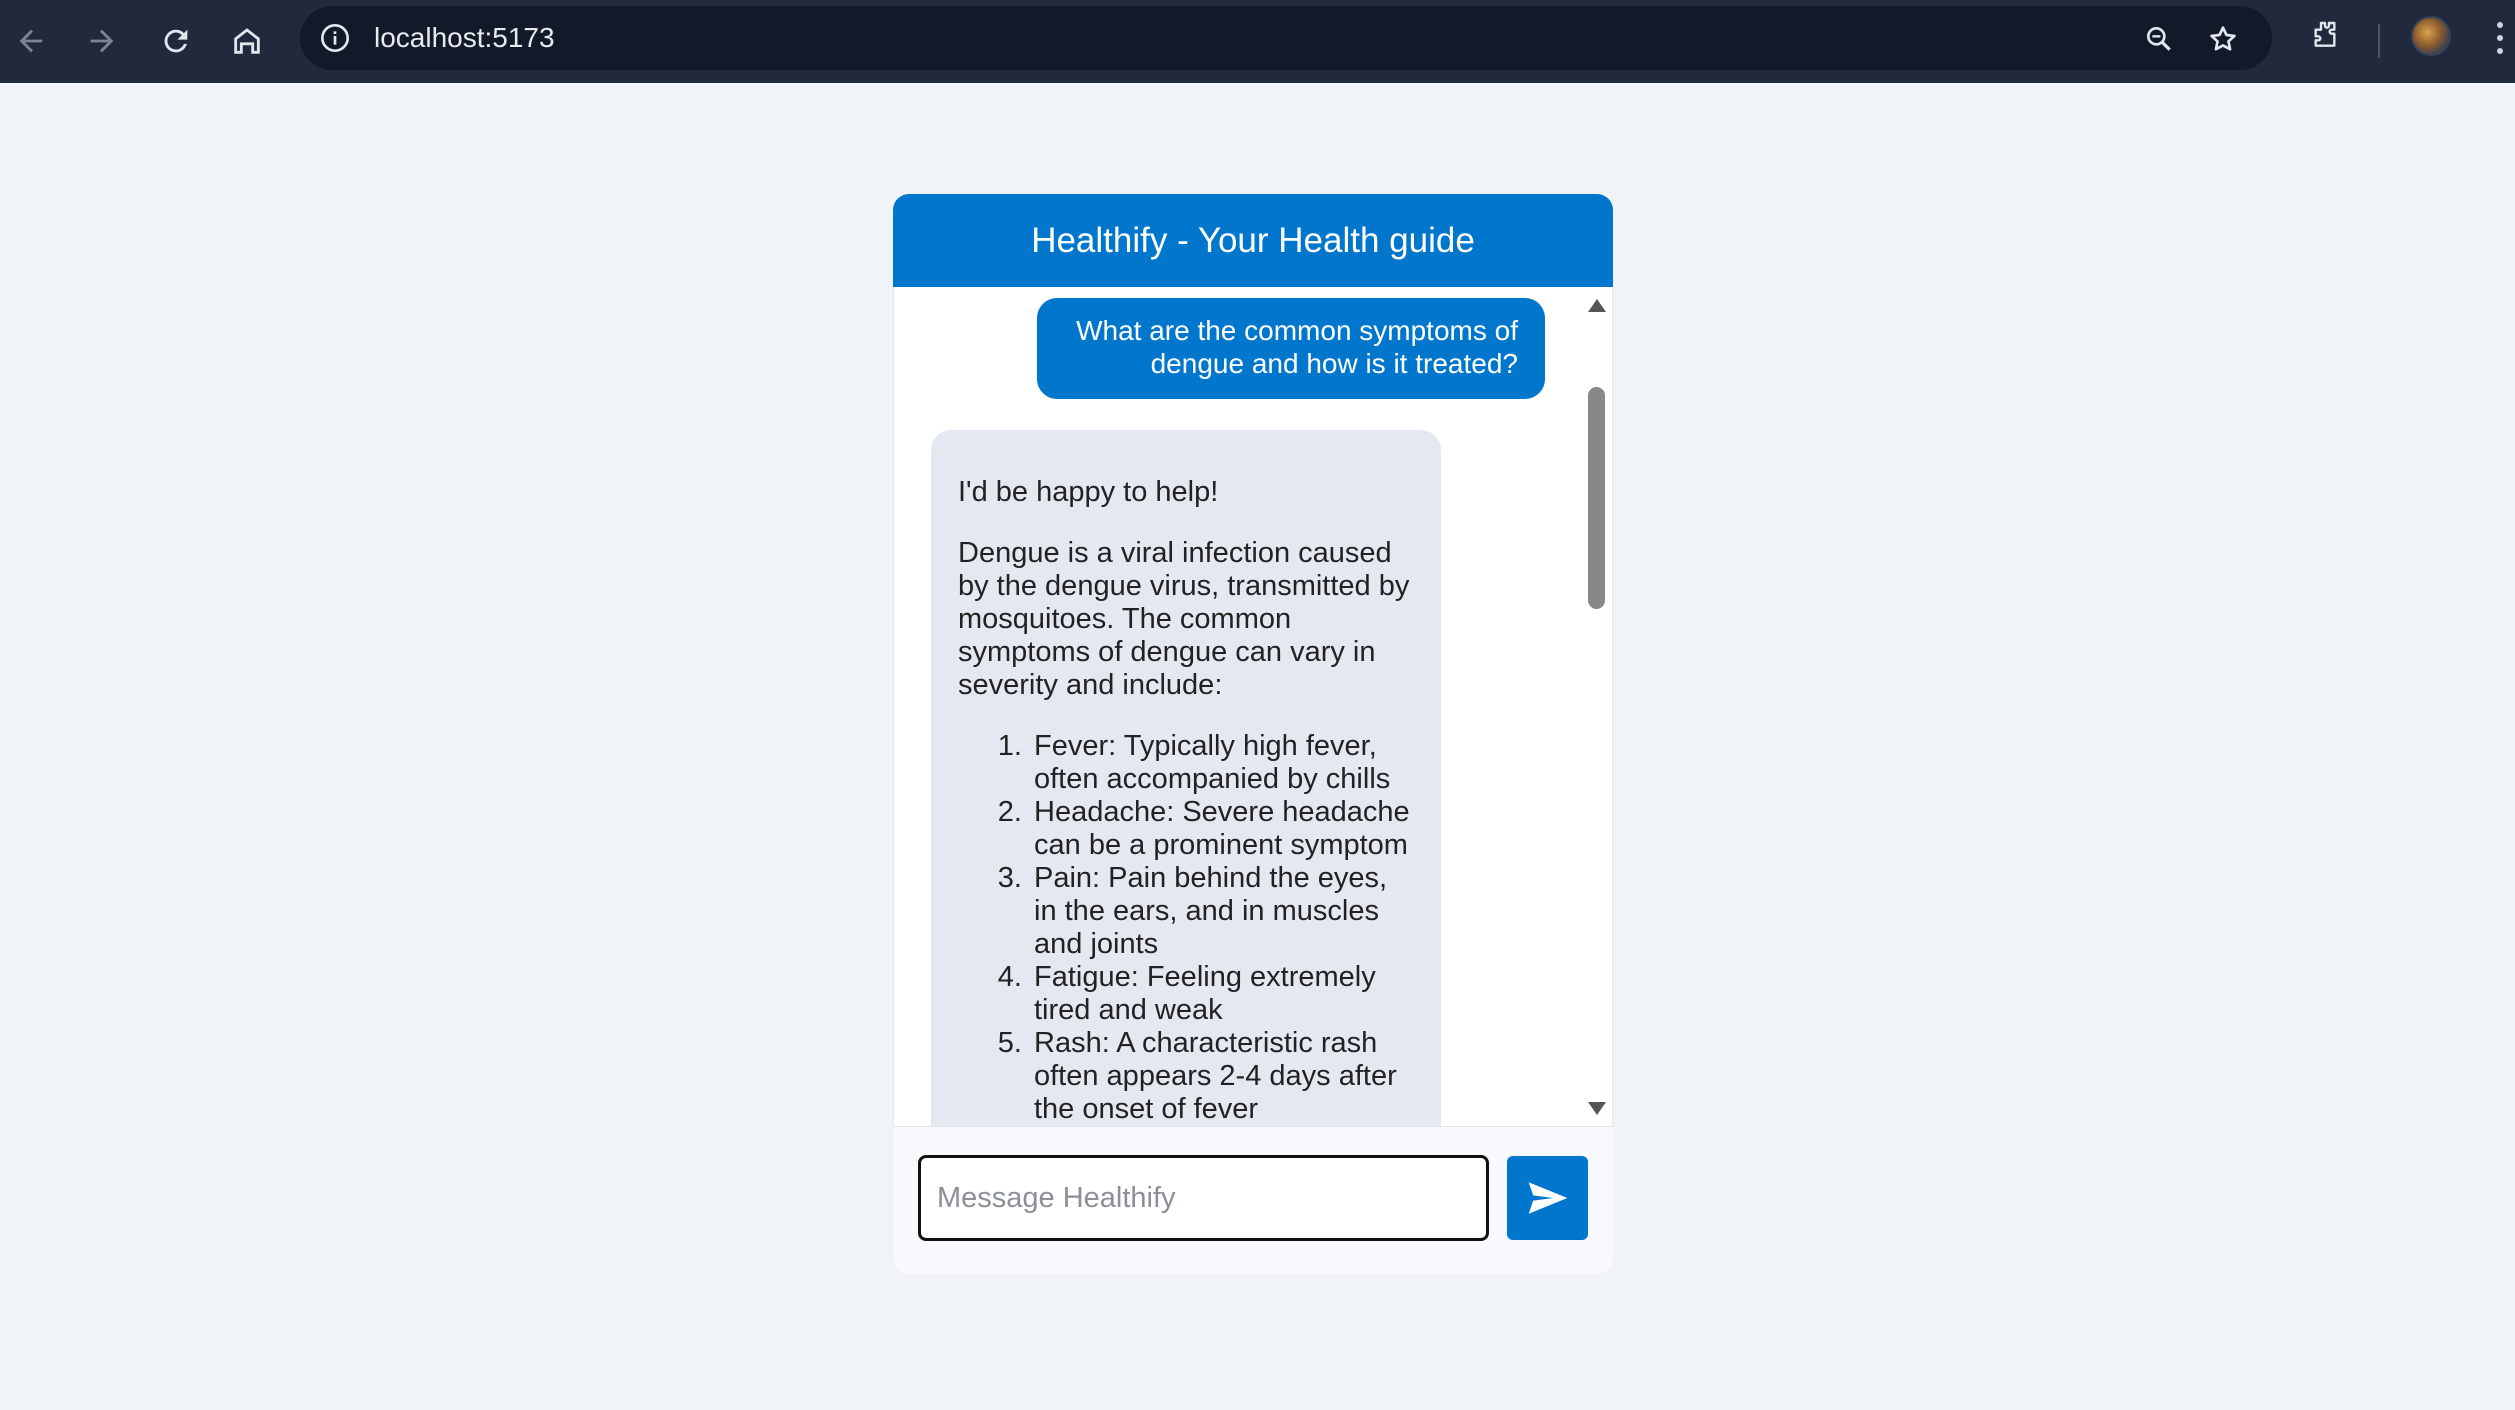  I want to click on scroll-thumb, so click(1596, 498).